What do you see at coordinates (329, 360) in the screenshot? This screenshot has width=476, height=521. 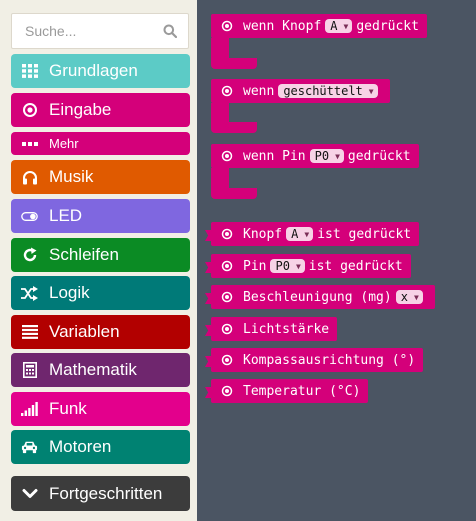 I see `block-text: Kompassausrichtung (°)` at bounding box center [329, 360].